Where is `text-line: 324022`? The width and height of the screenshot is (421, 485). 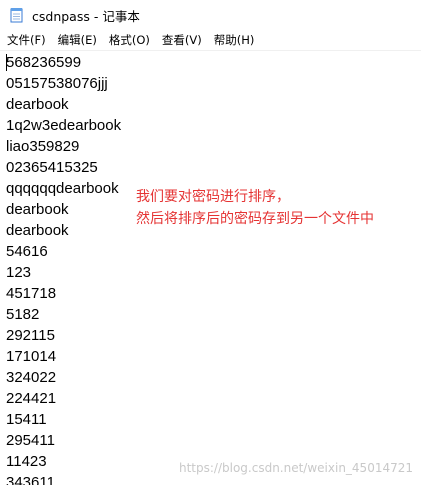
text-line: 324022 is located at coordinates (31, 377).